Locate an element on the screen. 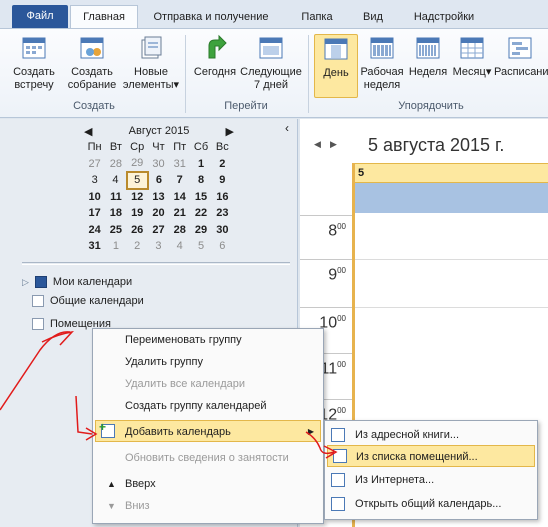 The height and width of the screenshot is (527, 548). group-label-goto: Перейти is located at coordinates (246, 106).